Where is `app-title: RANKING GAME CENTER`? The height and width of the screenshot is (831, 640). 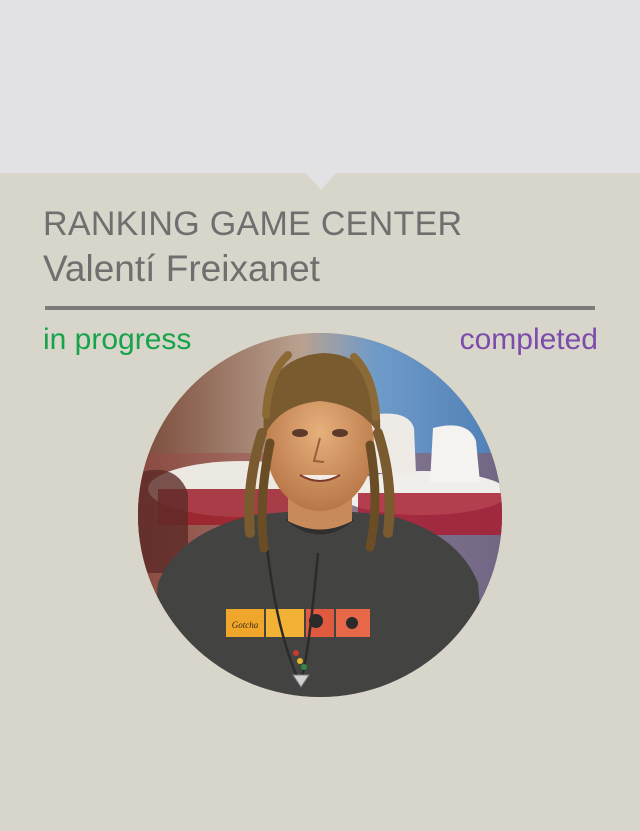 app-title: RANKING GAME CENTER is located at coordinates (253, 224).